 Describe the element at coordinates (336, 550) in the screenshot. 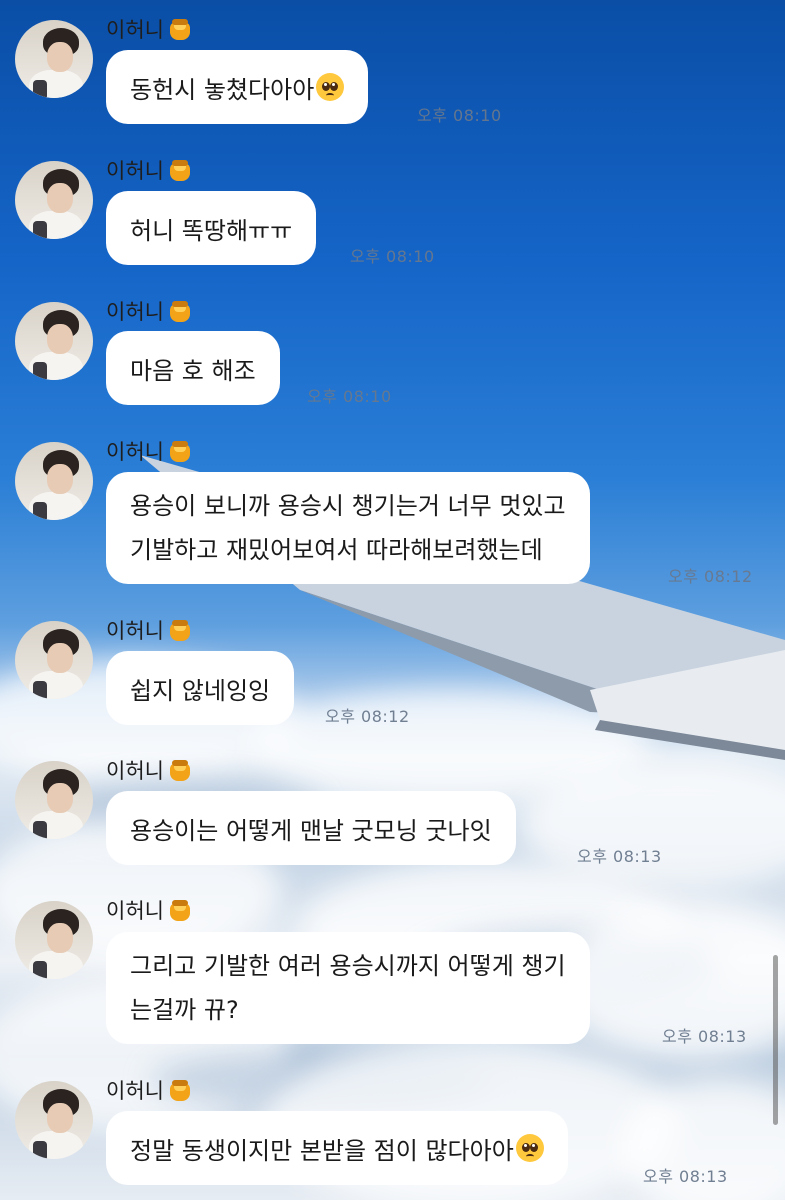

I see `message-text-line-2: 기발하고 재밌어보여서 따라해보려했는데` at that location.